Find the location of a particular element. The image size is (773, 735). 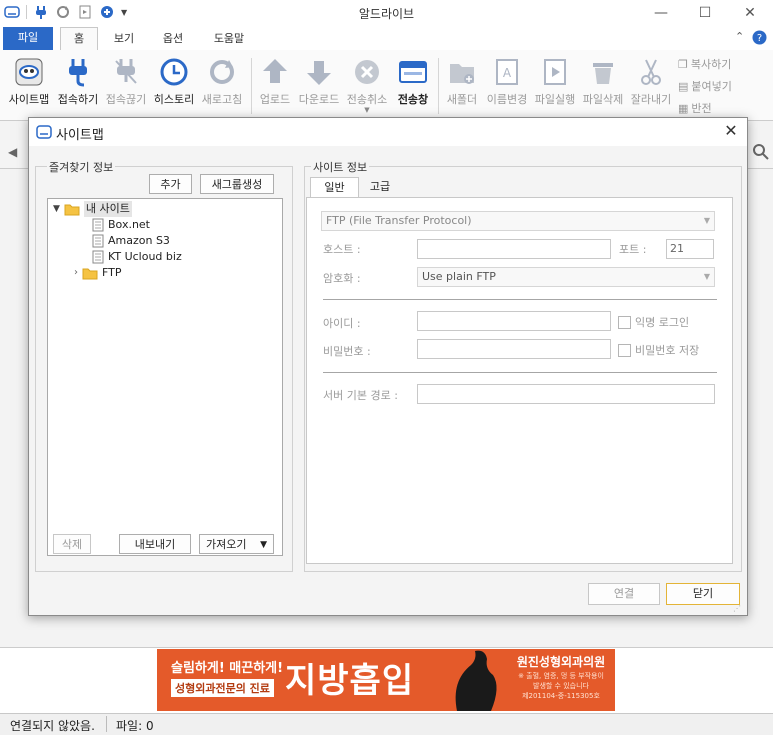

anonymous-login-checkbox: 익명 로그인 is located at coordinates (653, 322).